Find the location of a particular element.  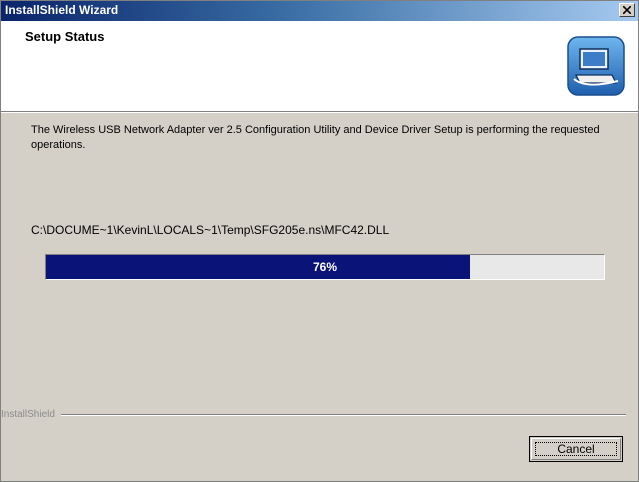

progress-percent-label: 76% is located at coordinates (325, 267).